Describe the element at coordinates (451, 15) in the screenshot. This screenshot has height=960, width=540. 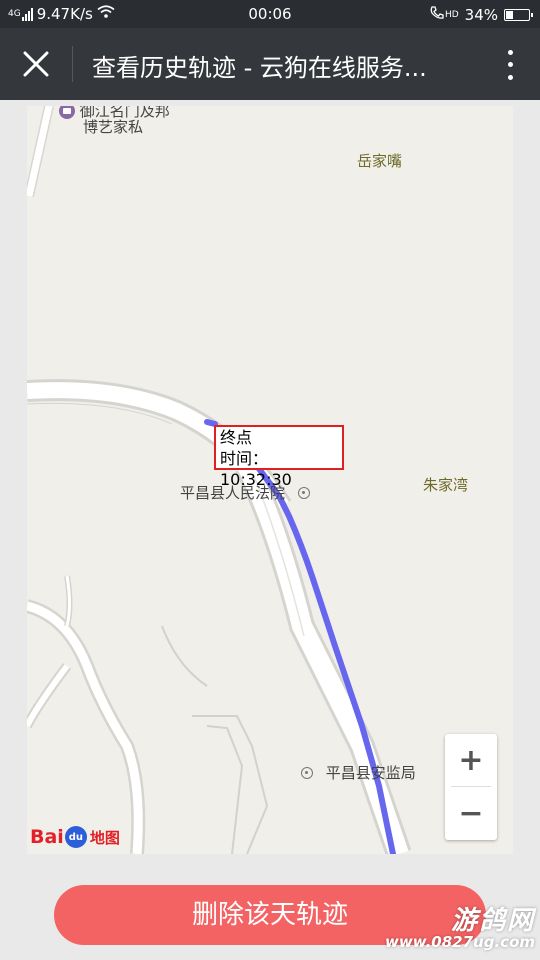
I see `hd-badge: HD` at that location.